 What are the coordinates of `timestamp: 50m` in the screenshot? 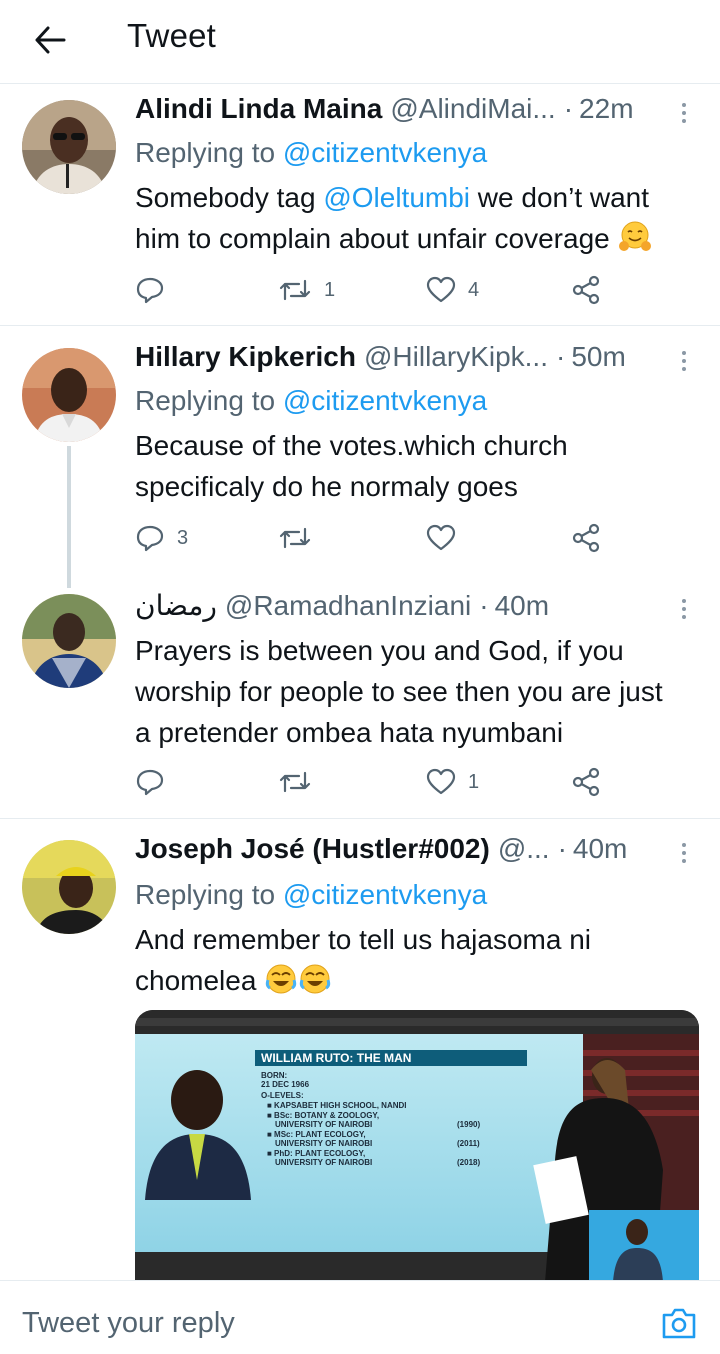 It's located at (598, 357).